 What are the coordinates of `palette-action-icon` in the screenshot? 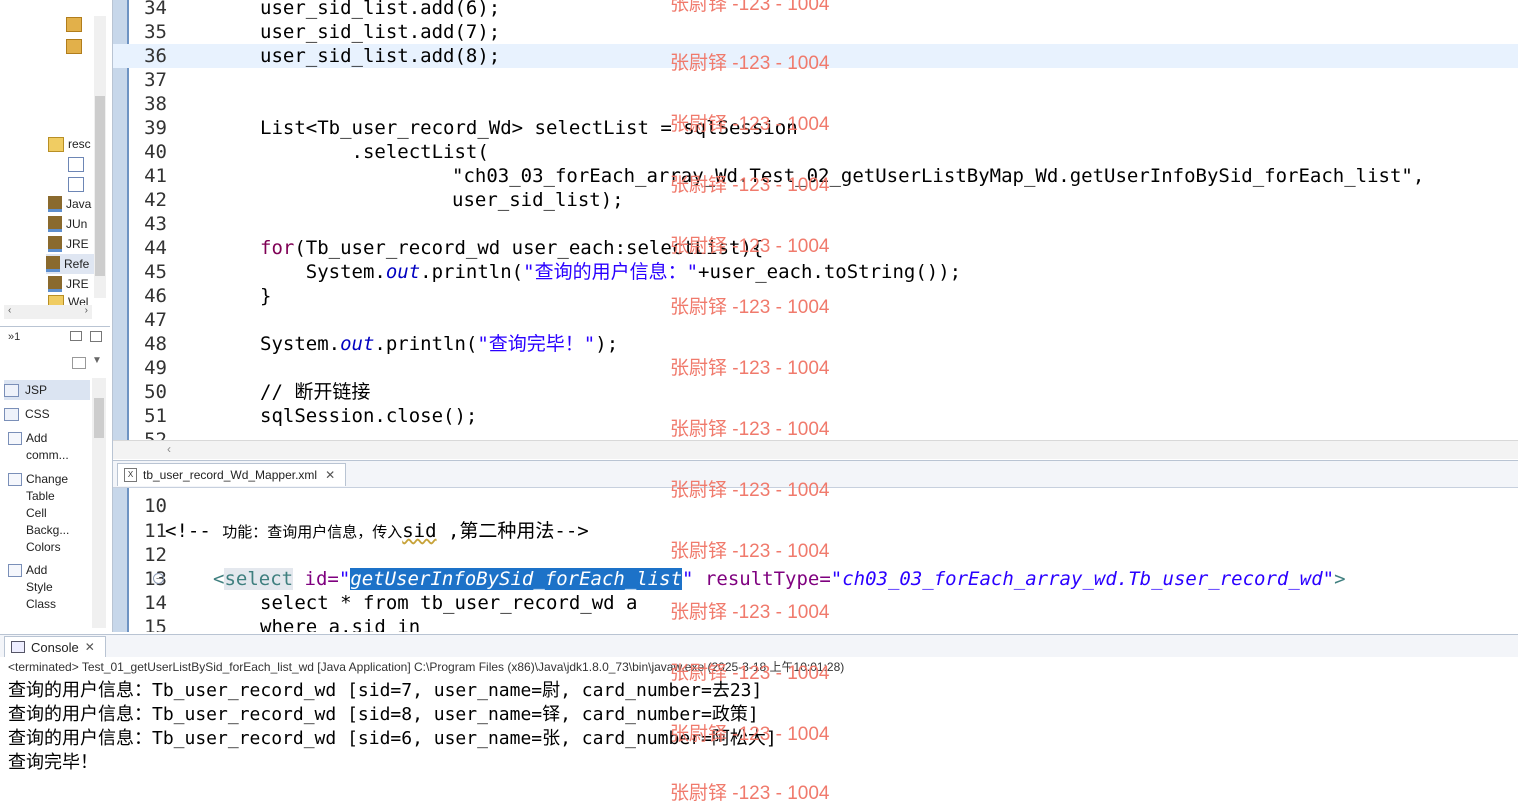 It's located at (79, 363).